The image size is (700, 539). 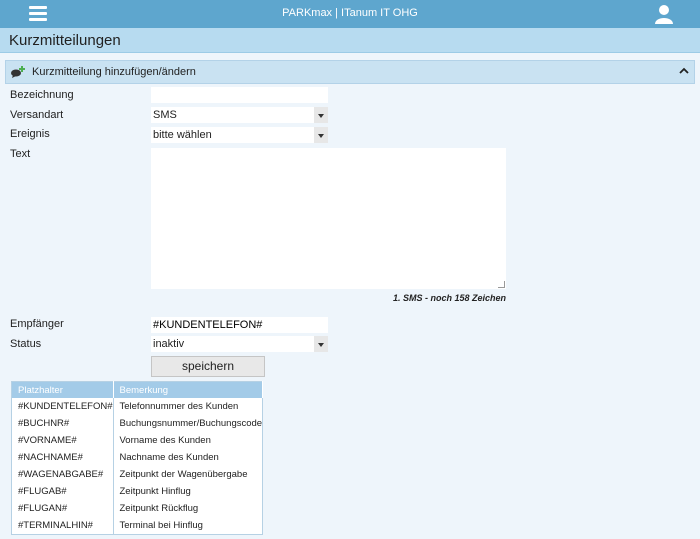 I want to click on placeholder-cell: #VORNAME#, so click(x=62, y=440).